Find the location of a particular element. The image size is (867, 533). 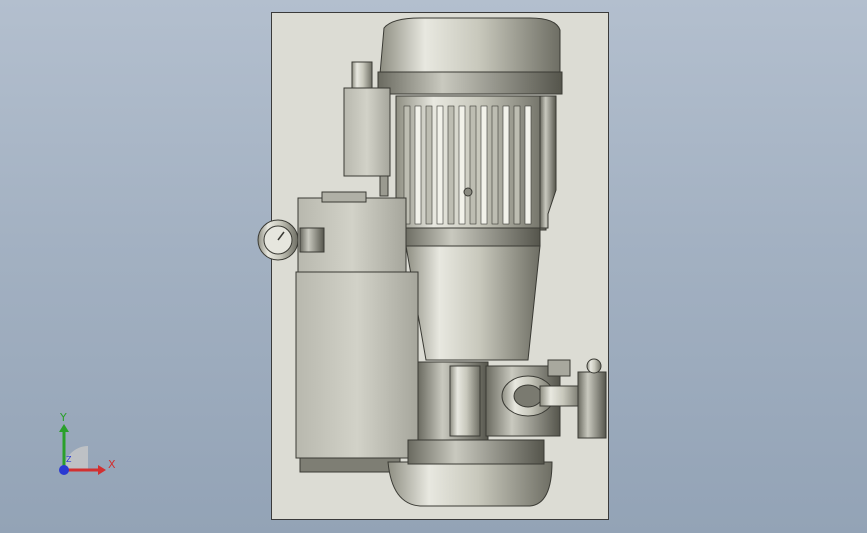

actuator-lid is located at coordinates (344, 197).